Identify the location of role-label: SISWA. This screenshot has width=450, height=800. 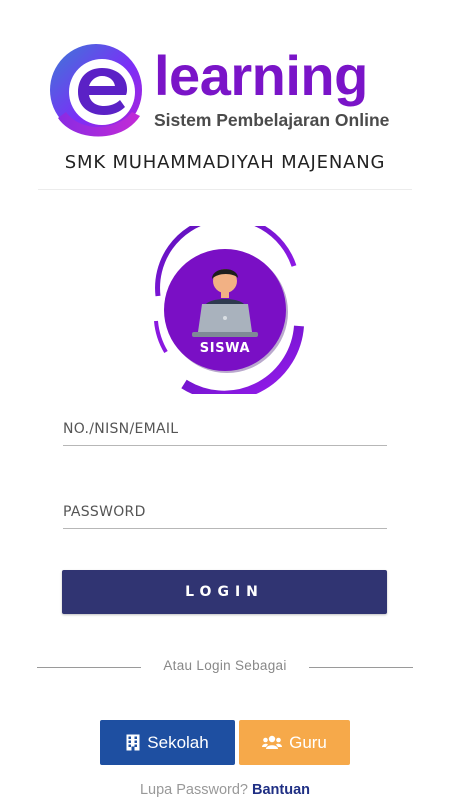
(225, 348).